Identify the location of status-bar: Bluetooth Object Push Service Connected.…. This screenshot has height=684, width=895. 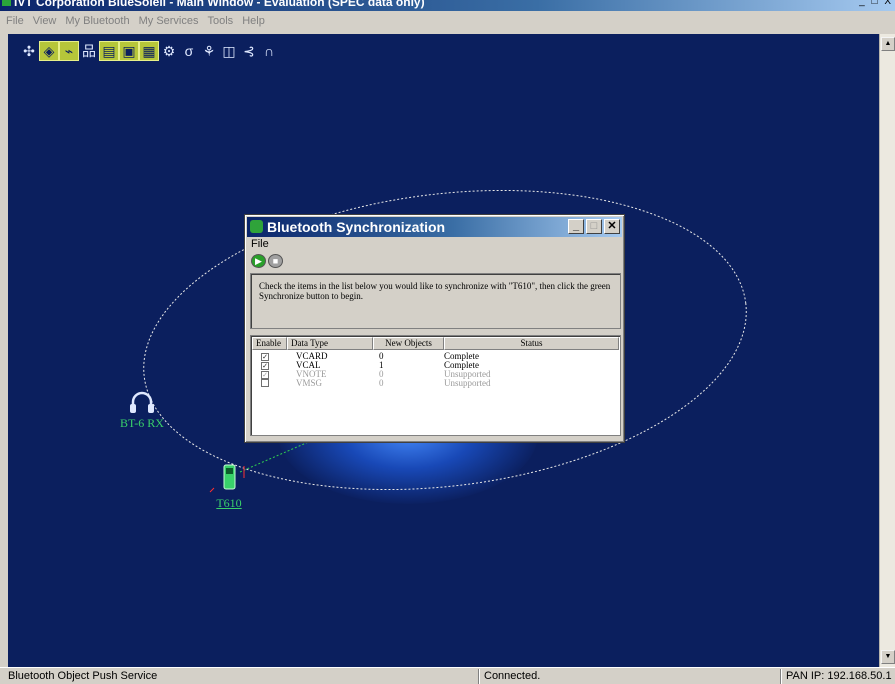
(447, 675).